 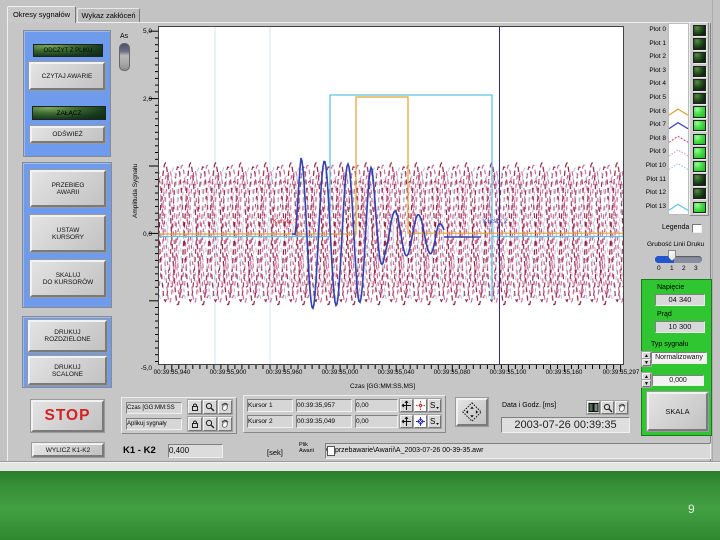 I want to click on svg-text: Kursor 1, so click(x=285, y=221).